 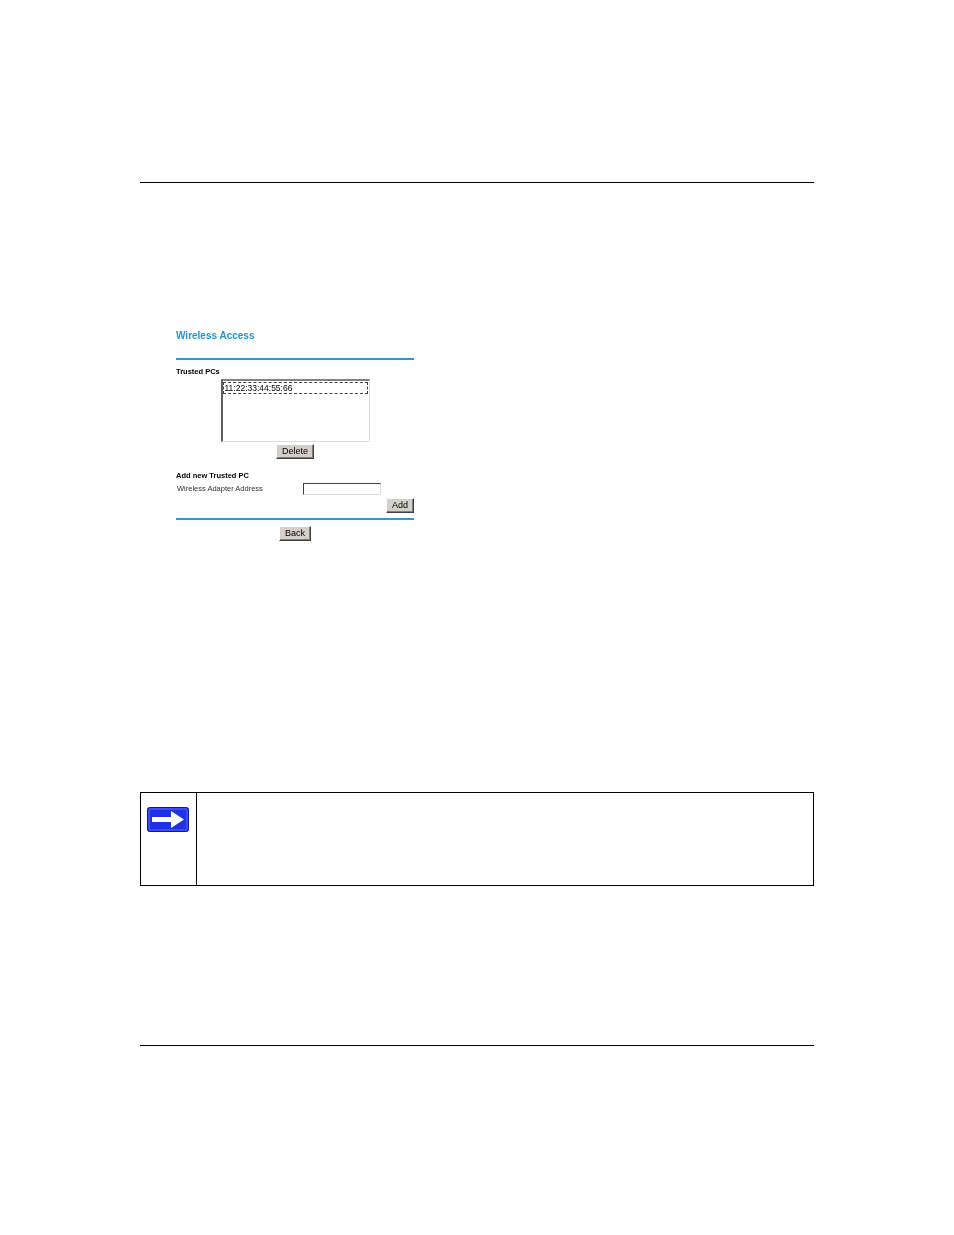 I want to click on list-option: 11:22:33:44:55:66, so click(x=295, y=388).